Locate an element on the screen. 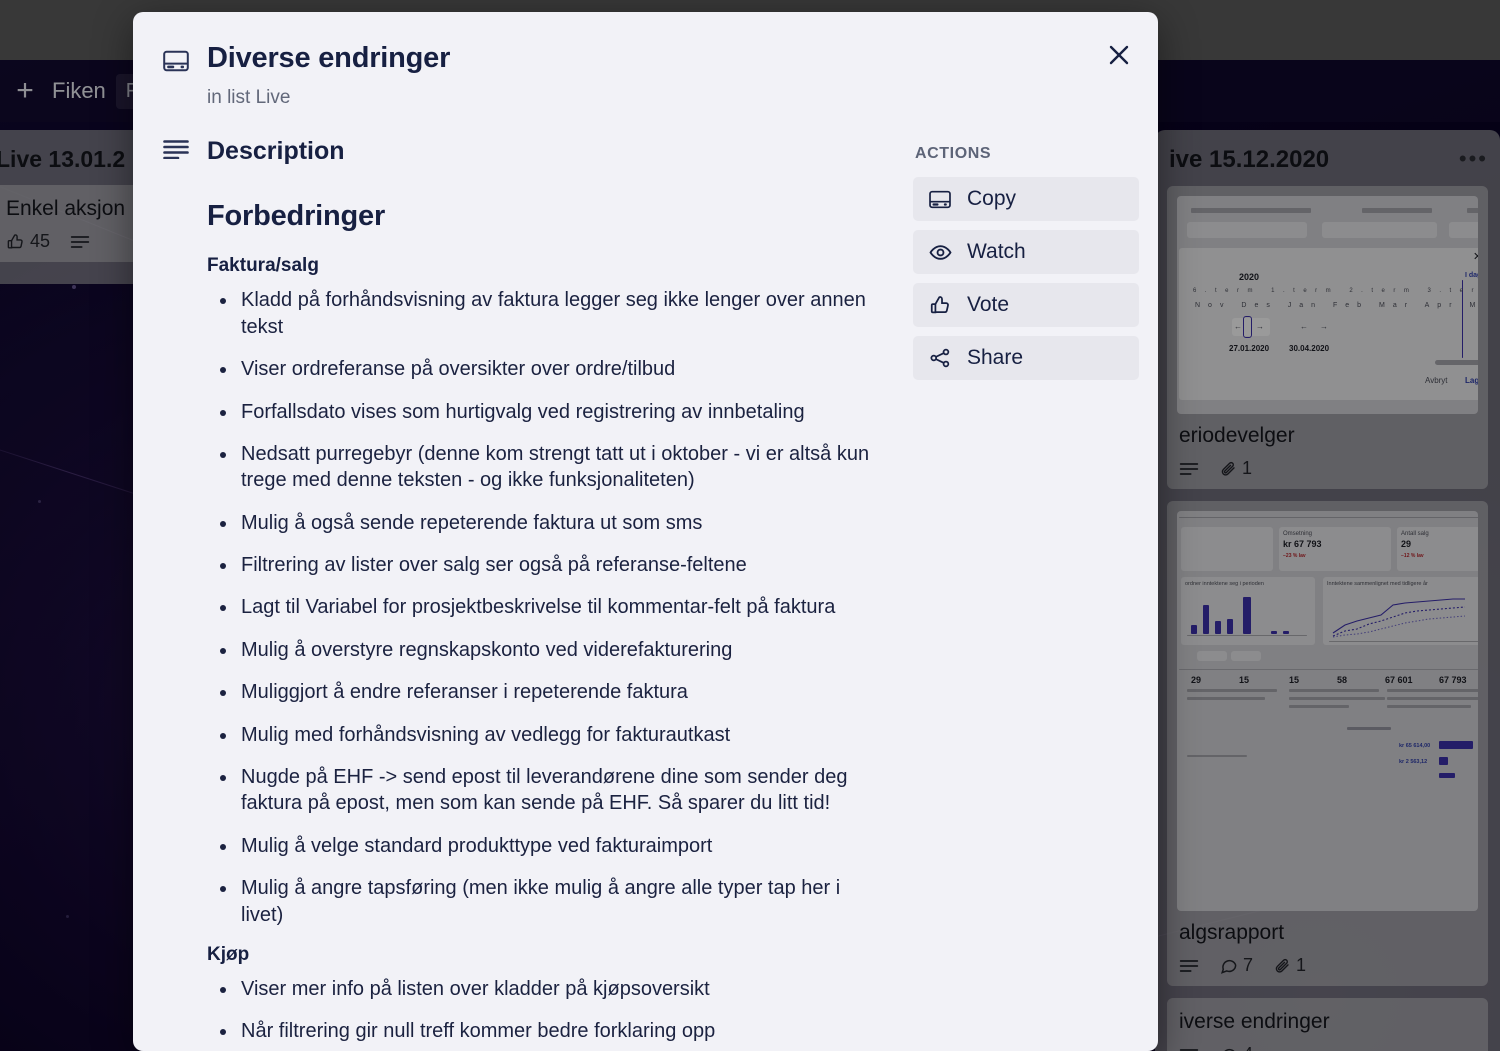 Image resolution: width=1500 pixels, height=1051 pixels. close-icon is located at coordinates (1119, 55).